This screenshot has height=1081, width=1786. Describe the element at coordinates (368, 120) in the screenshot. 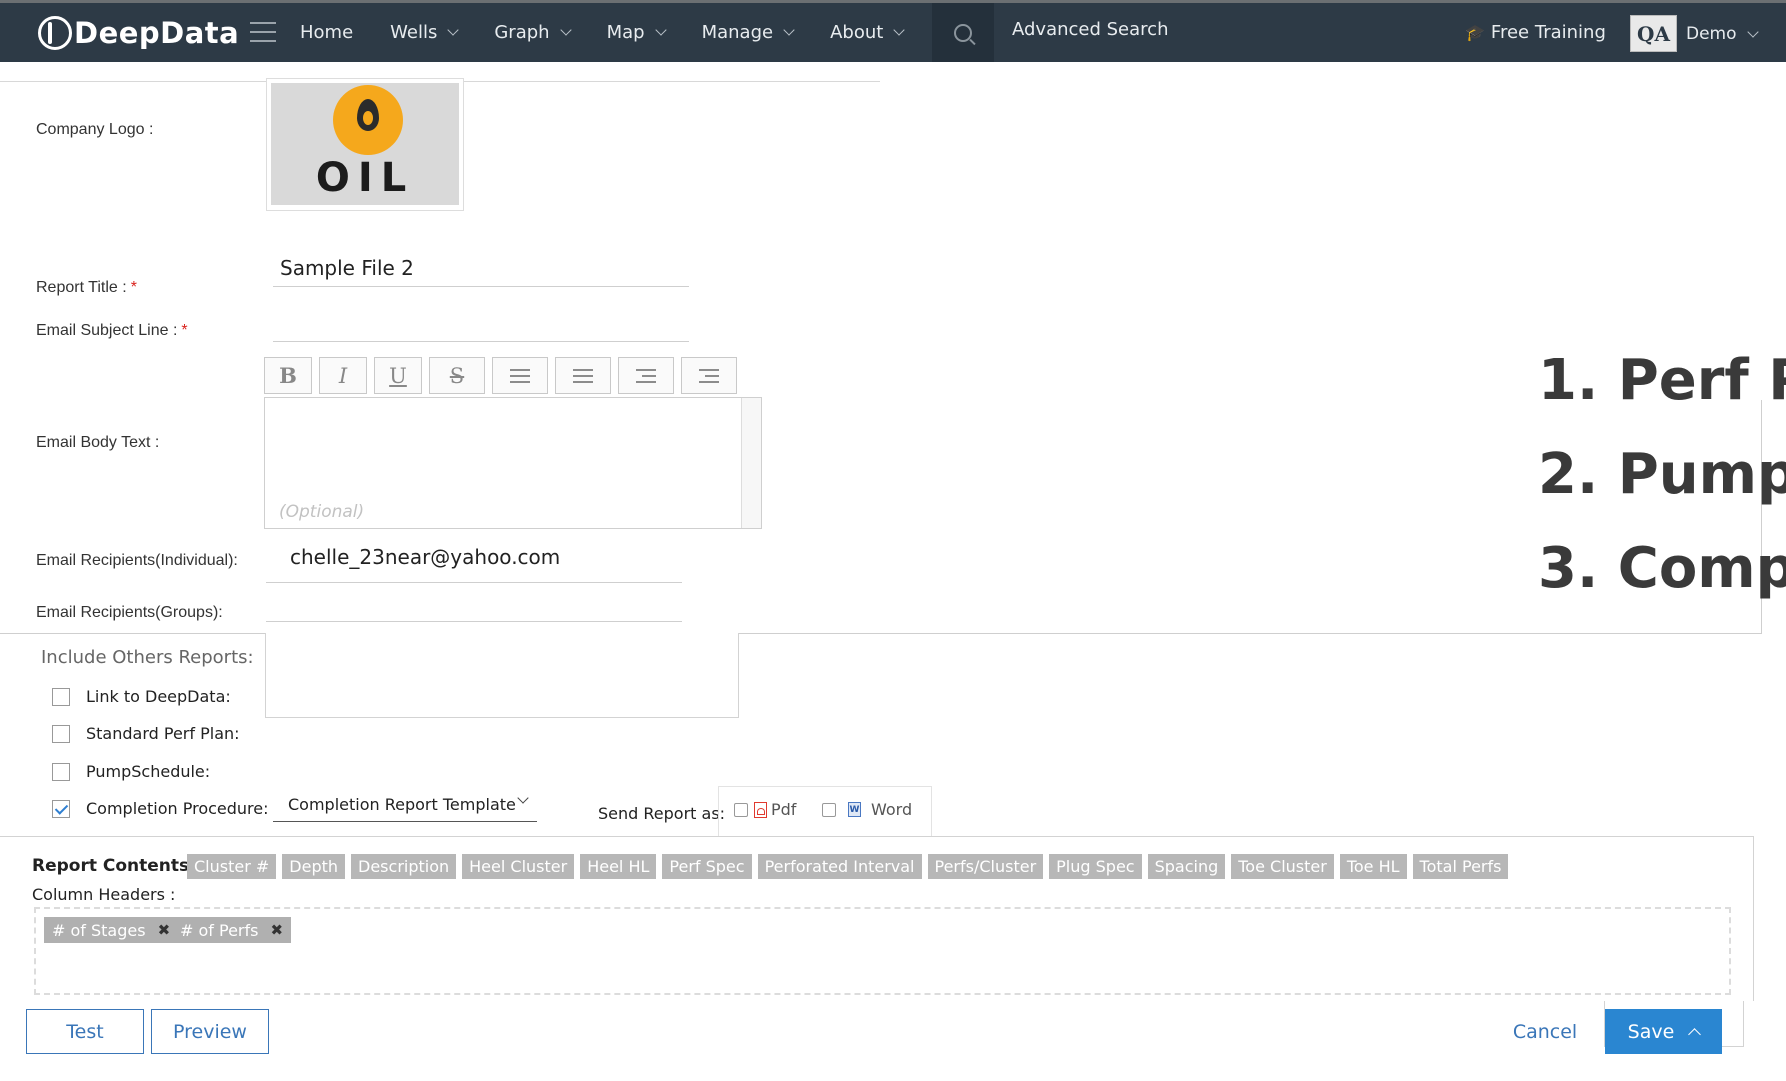

I see `oil-drop-icon` at that location.